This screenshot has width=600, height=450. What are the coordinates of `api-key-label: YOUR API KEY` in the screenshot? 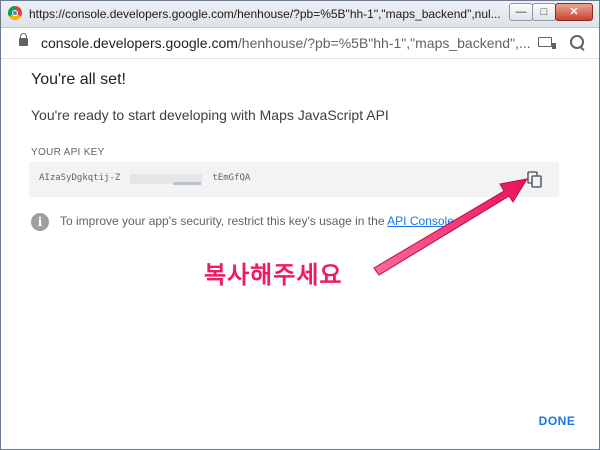 It's located at (68, 152).